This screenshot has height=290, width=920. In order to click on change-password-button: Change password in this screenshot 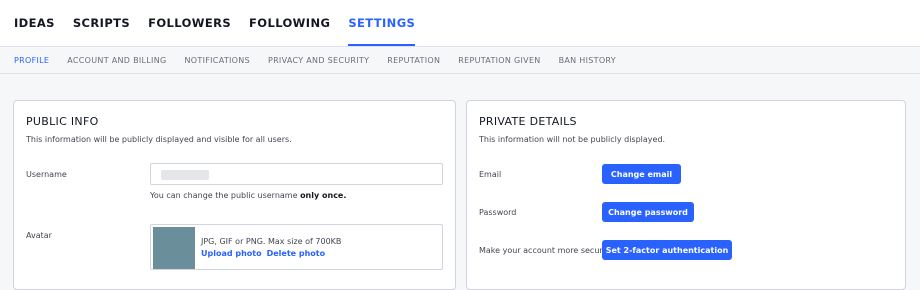, I will do `click(648, 212)`.